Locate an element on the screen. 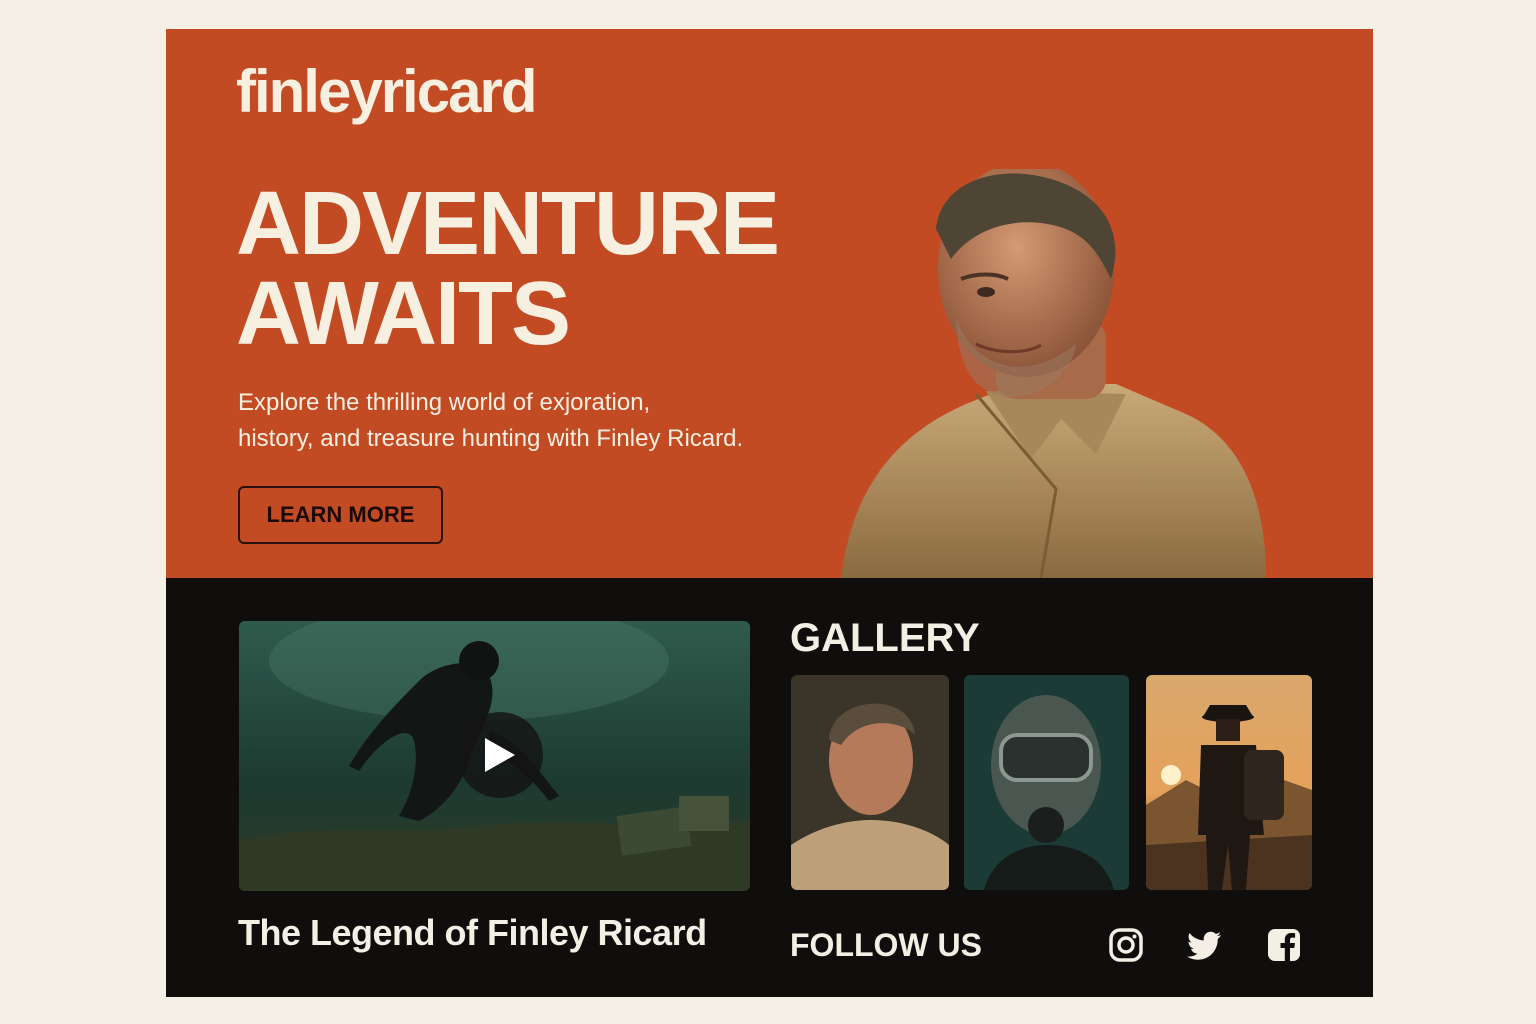 Image resolution: width=1536 pixels, height=1024 pixels. gallery-thumb-hiker-at-sunset is located at coordinates (1229, 782).